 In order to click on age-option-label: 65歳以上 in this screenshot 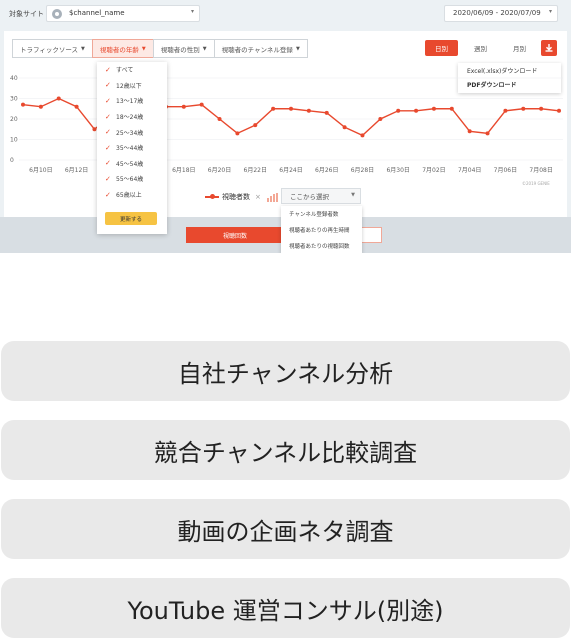, I will do `click(129, 196)`.